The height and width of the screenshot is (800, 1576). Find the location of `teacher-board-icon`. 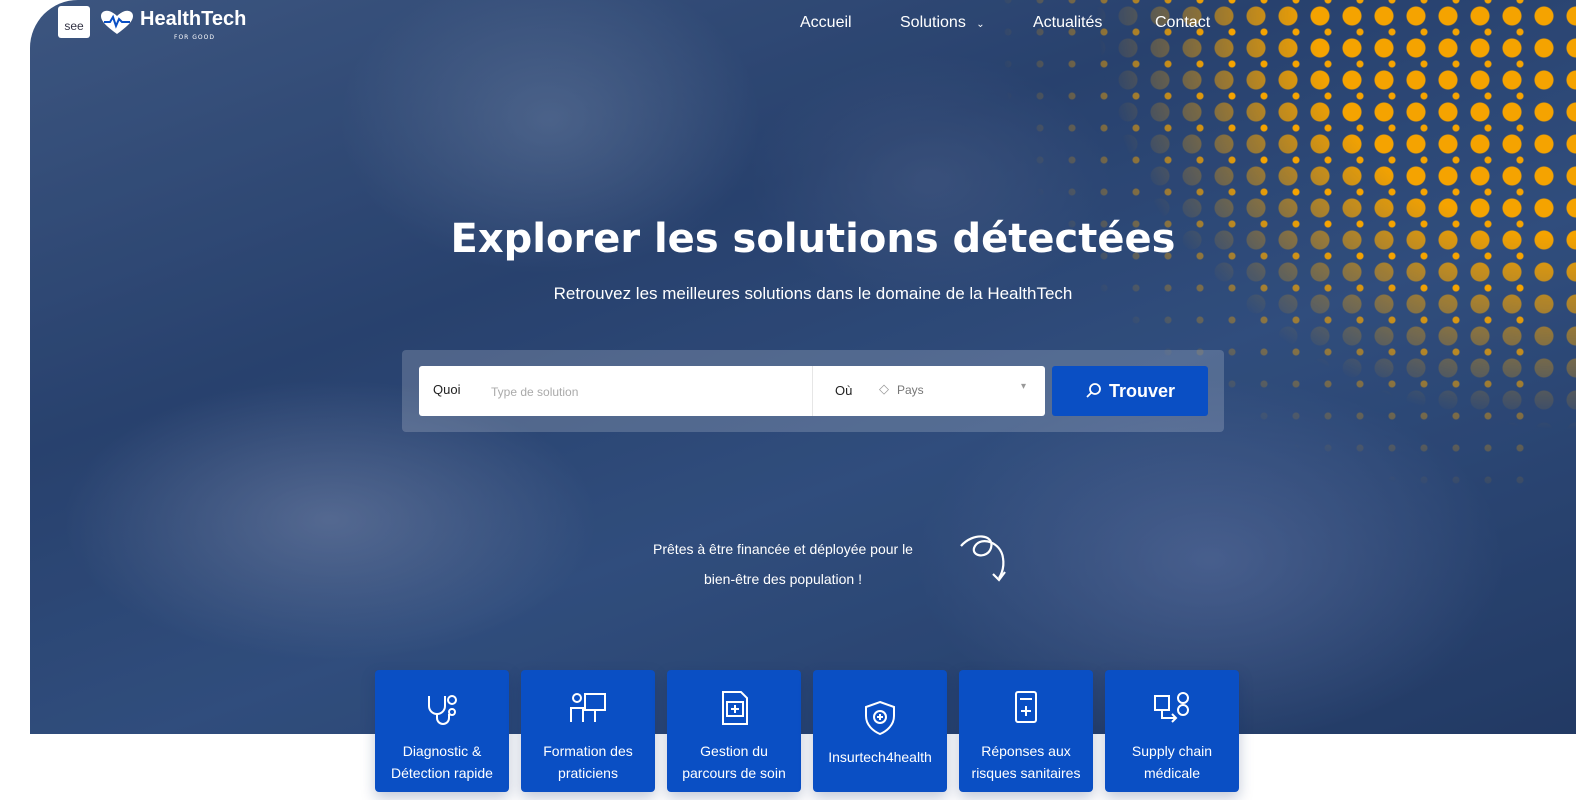

teacher-board-icon is located at coordinates (588, 707).